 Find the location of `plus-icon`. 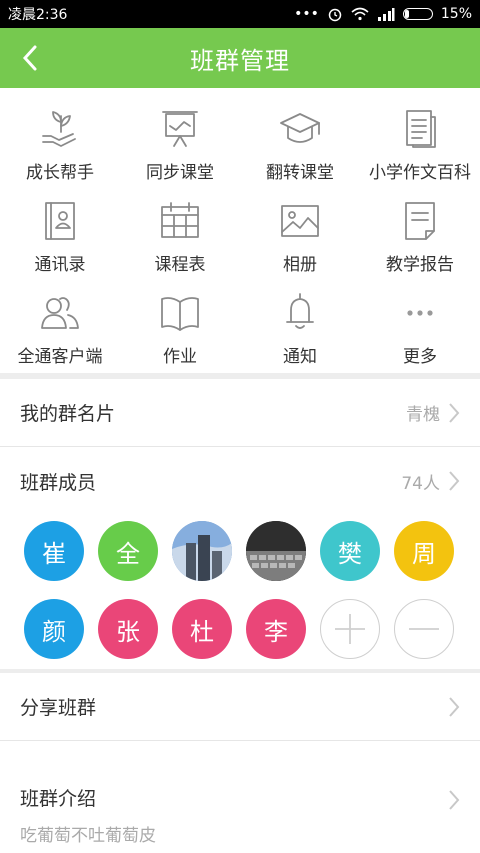

plus-icon is located at coordinates (350, 629).